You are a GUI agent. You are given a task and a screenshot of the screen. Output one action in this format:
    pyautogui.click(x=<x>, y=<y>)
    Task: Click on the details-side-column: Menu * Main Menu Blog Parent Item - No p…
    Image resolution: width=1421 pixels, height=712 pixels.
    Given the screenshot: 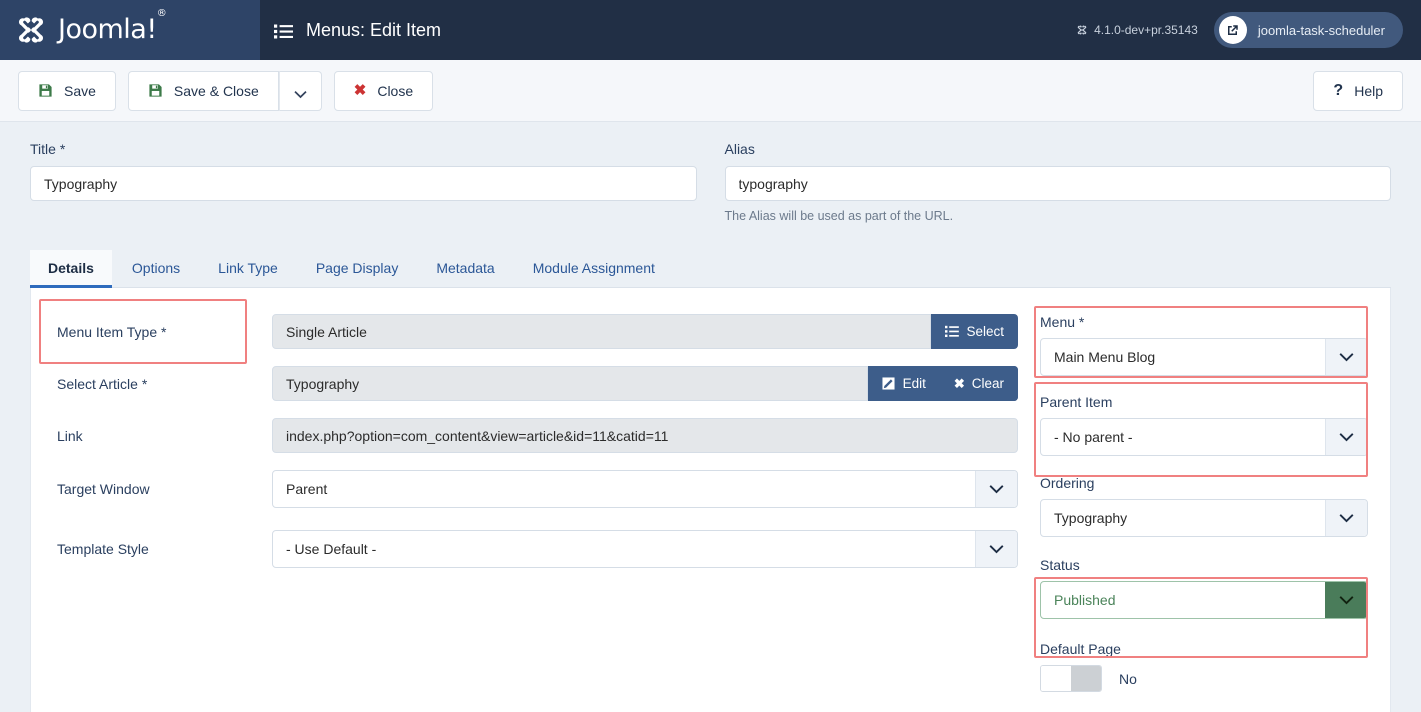 What is the action you would take?
    pyautogui.click(x=1210, y=509)
    